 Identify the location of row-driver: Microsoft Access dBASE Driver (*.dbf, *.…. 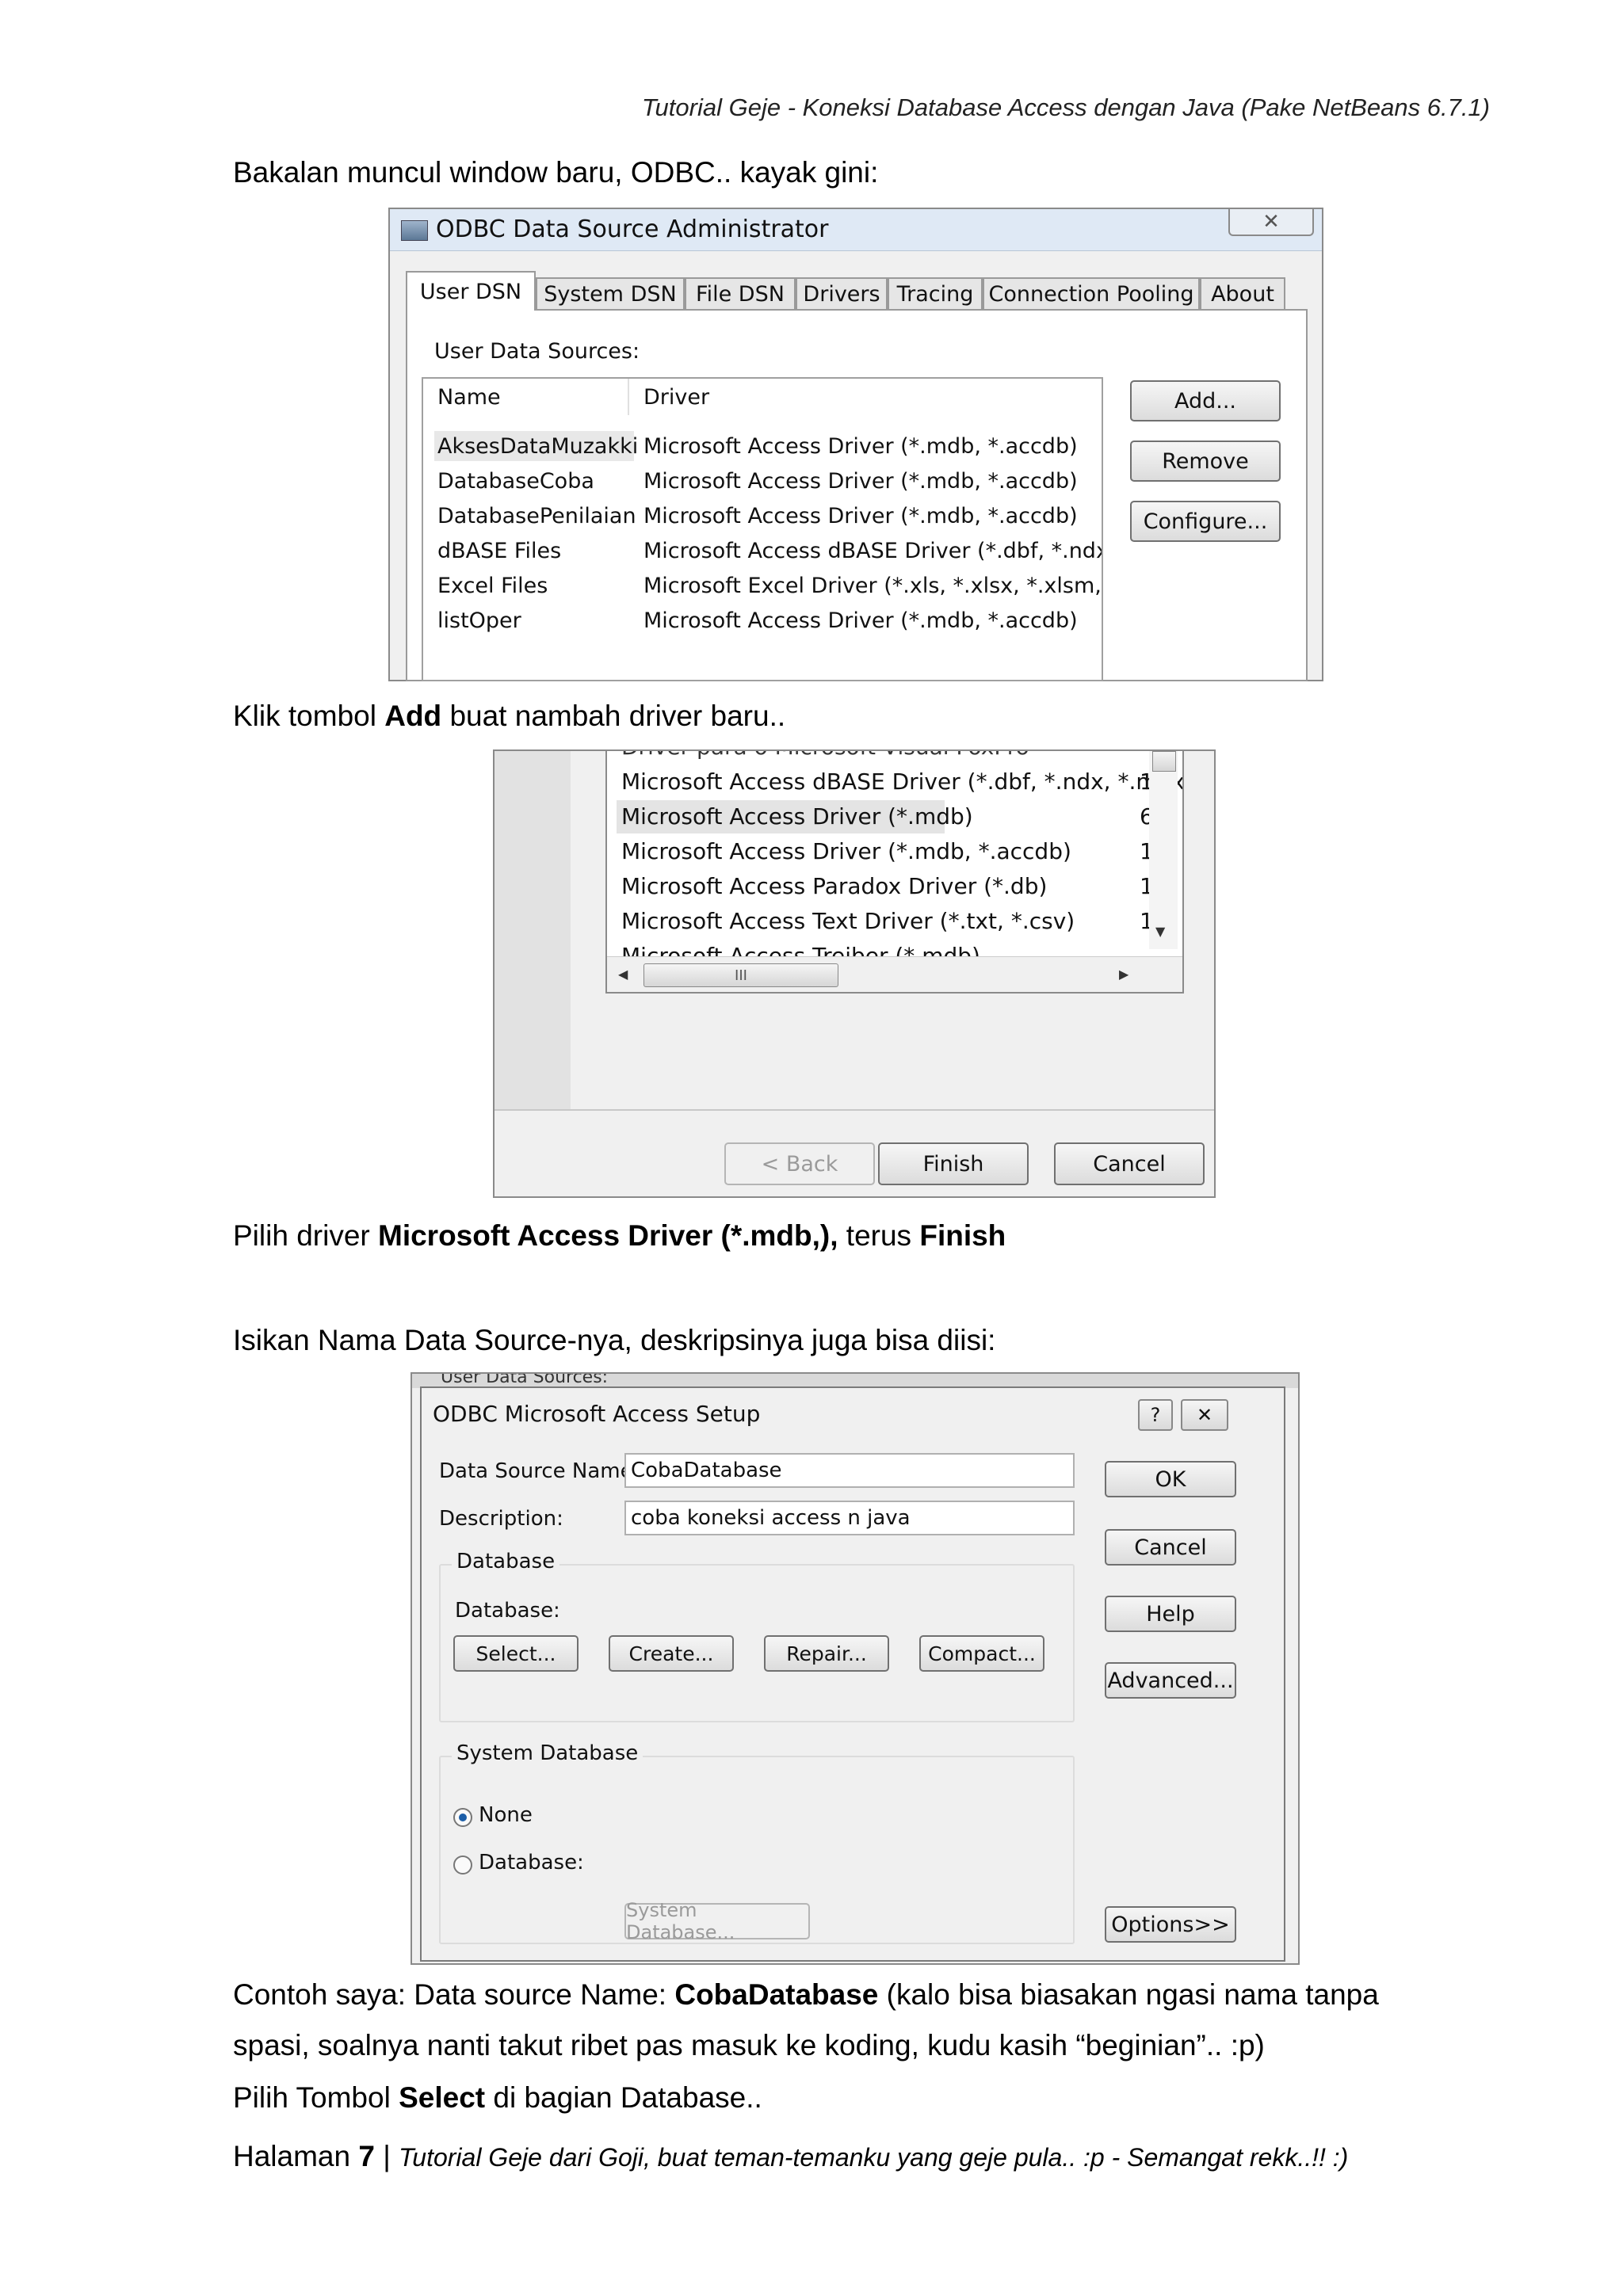
(873, 551).